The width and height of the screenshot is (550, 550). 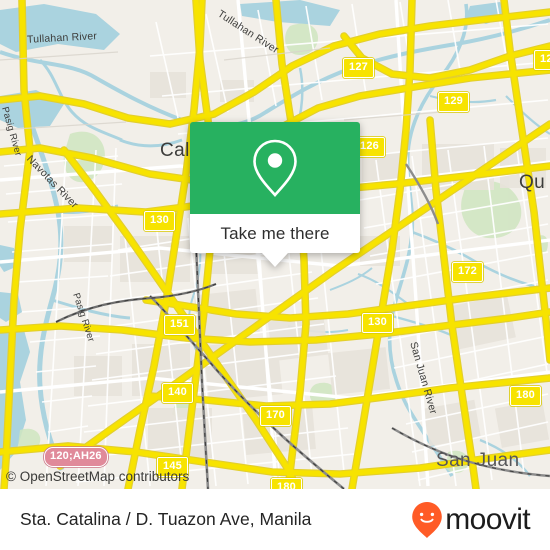 What do you see at coordinates (467, 272) in the screenshot?
I see `route-shield: 172` at bounding box center [467, 272].